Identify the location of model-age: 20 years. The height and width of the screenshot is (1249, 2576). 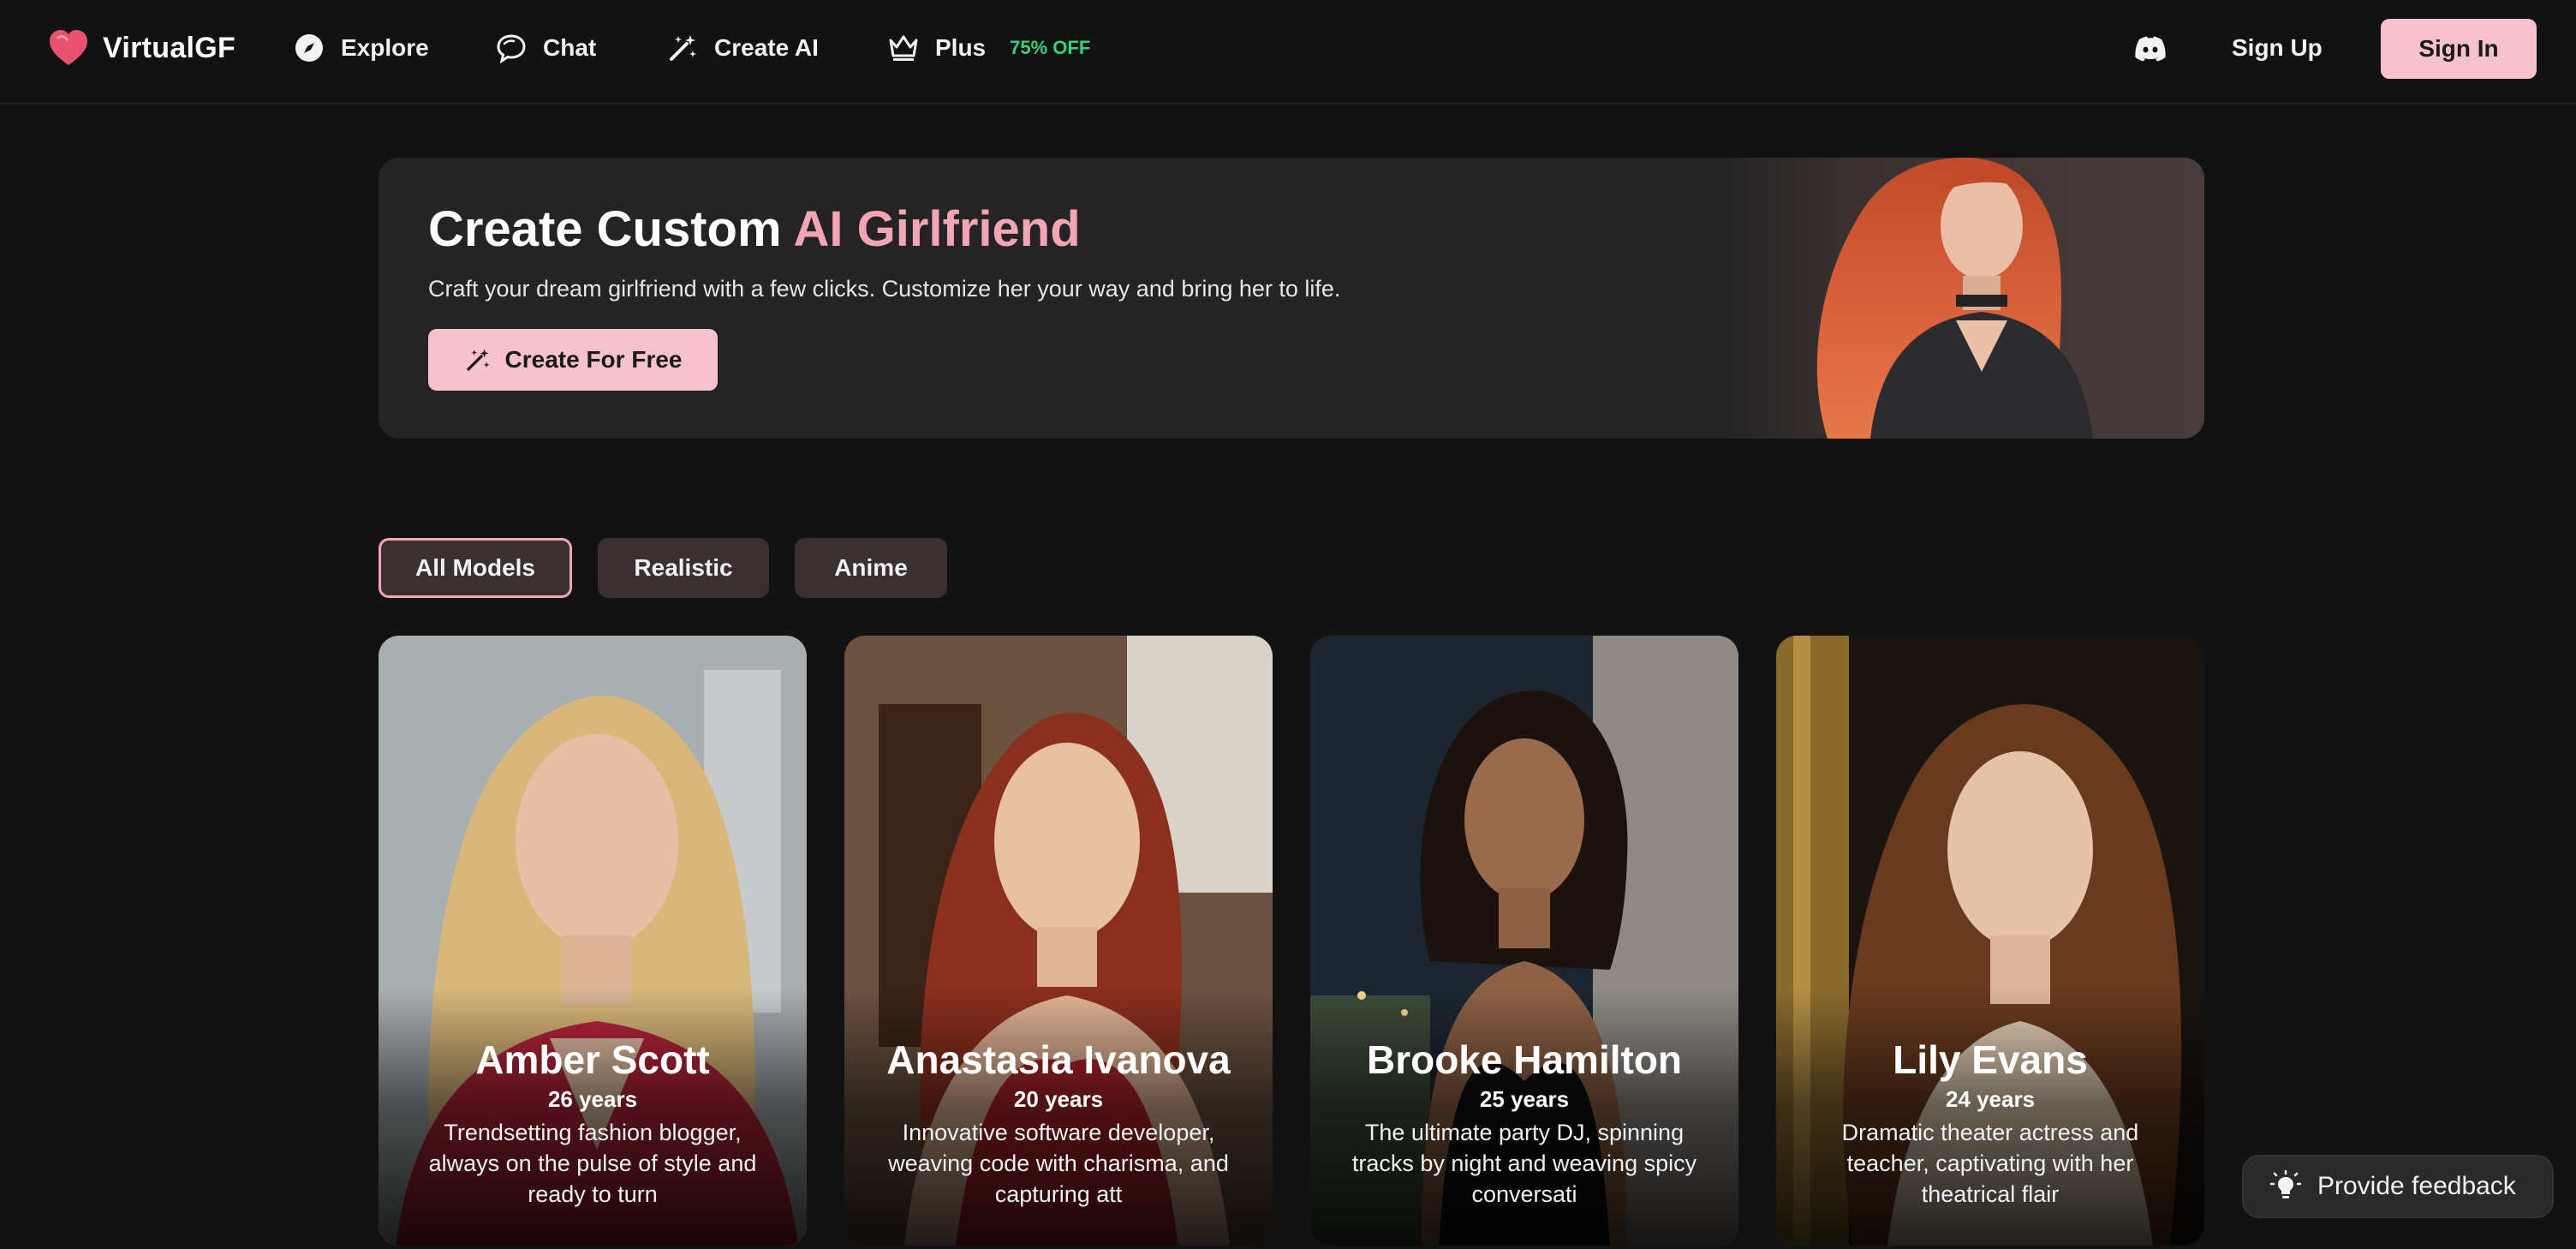
(1058, 1099).